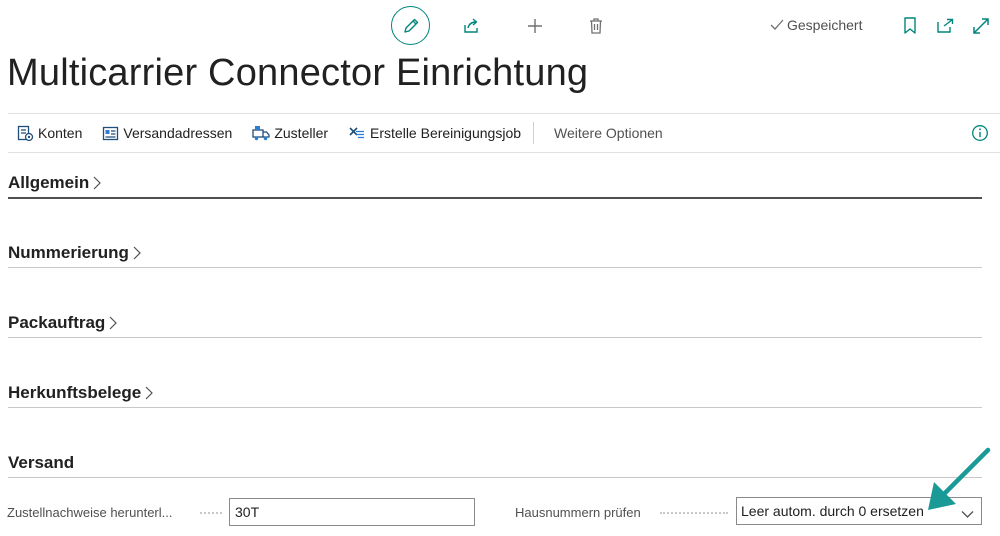 The image size is (1000, 536). Describe the element at coordinates (178, 133) in the screenshot. I see `action-label: Versandadressen` at that location.